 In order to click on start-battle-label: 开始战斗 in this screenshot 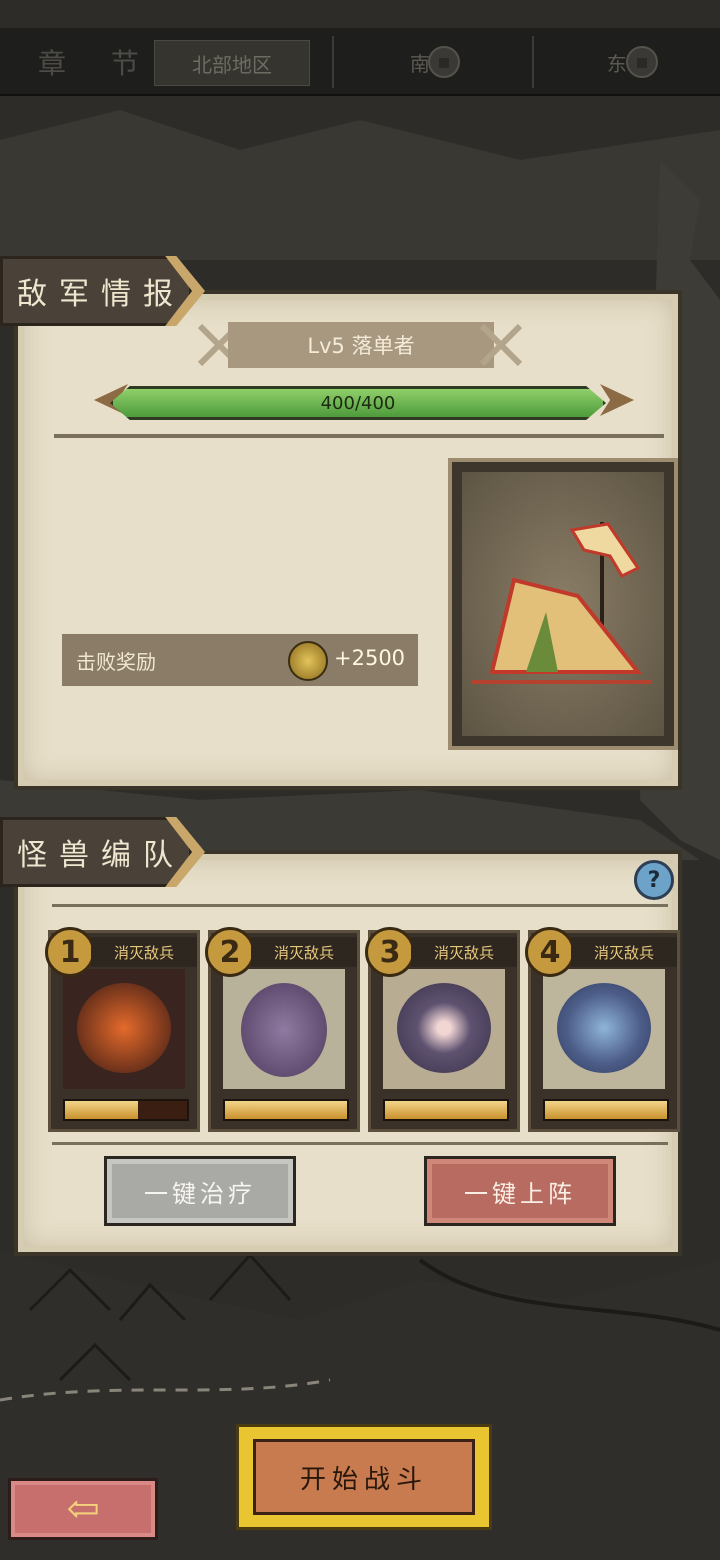, I will do `click(364, 1477)`.